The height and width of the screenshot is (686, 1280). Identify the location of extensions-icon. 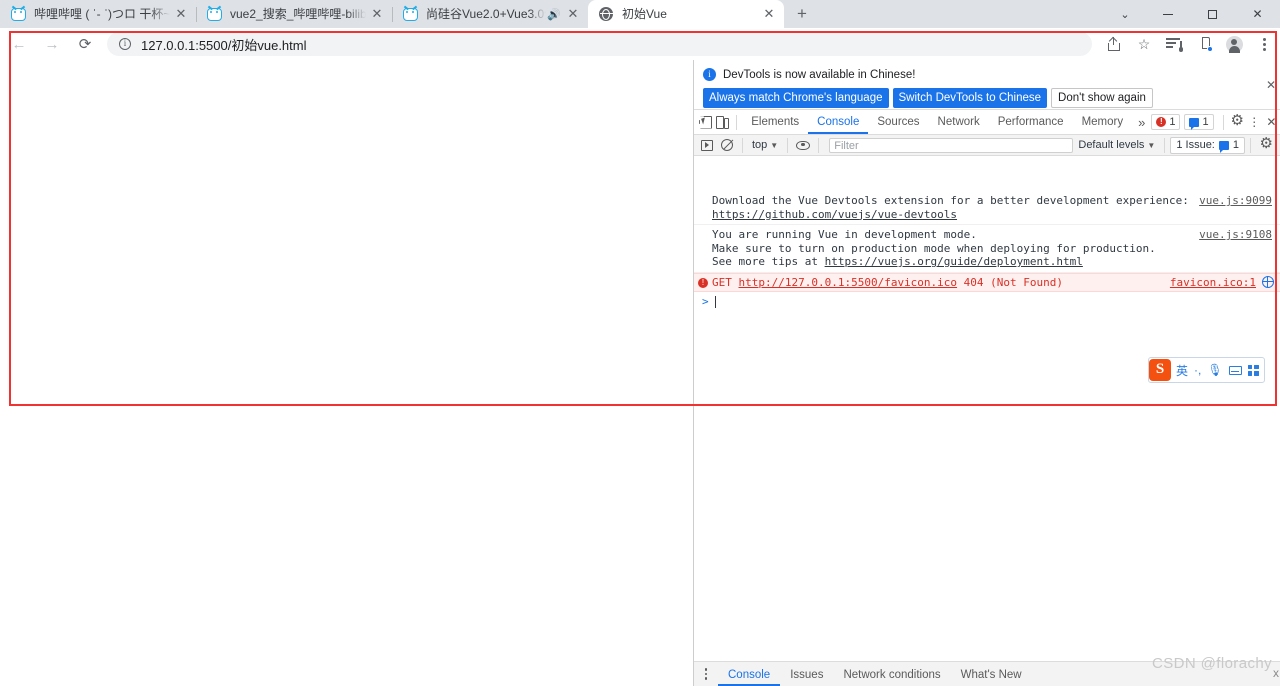
(1204, 44).